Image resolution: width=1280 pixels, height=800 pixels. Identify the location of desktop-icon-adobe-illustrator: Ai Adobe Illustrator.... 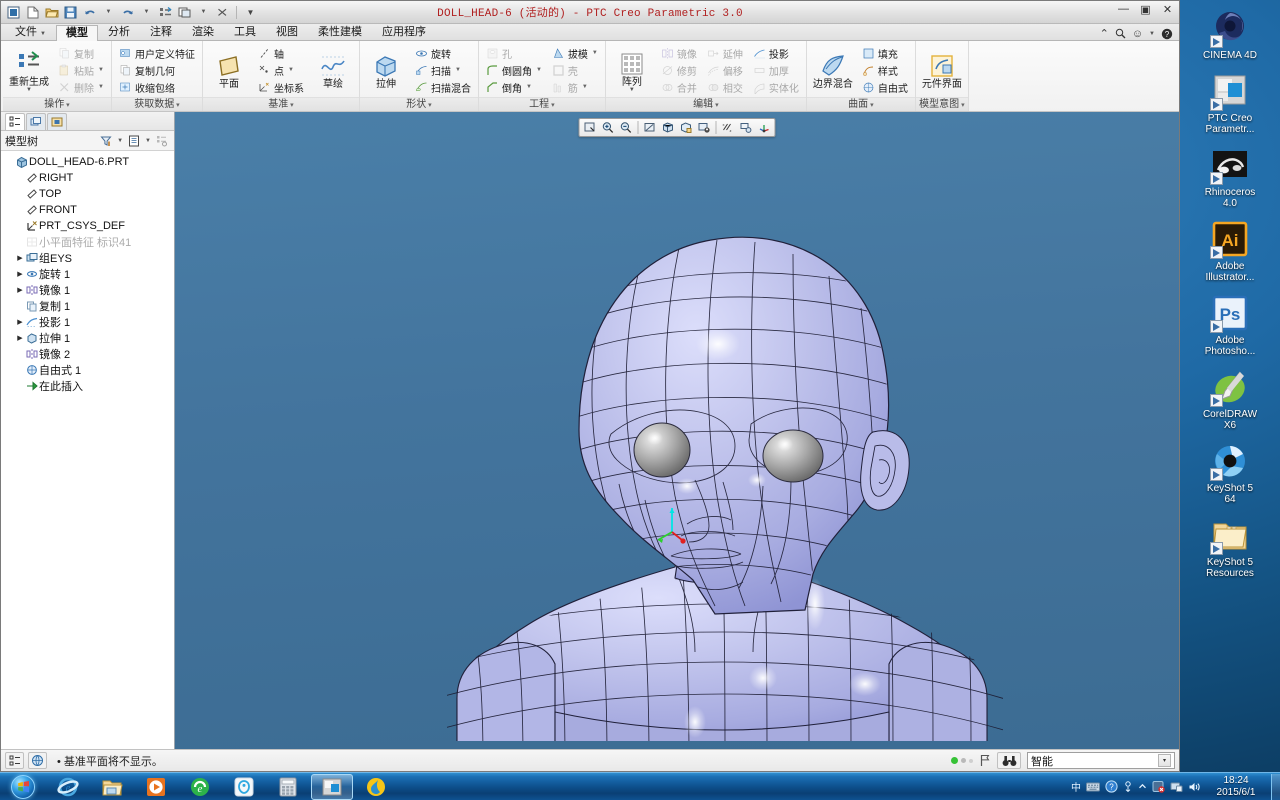
(1230, 251).